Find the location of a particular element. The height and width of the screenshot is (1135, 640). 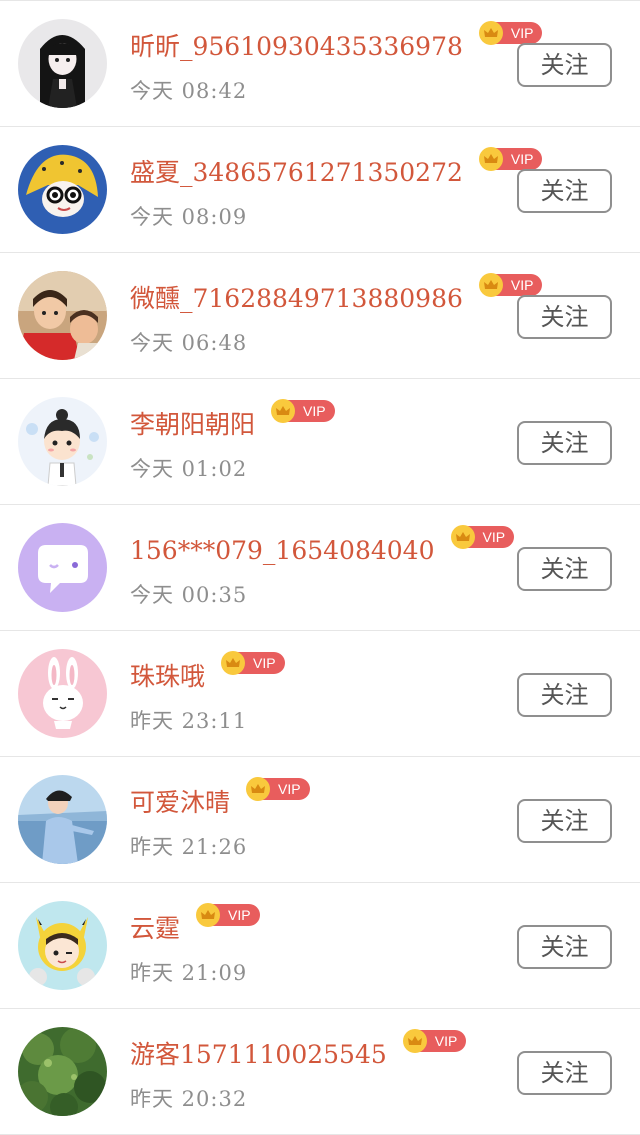

list-item: 游客1571110025545 VIP 昨天 20:32 关注 is located at coordinates (320, 1072).